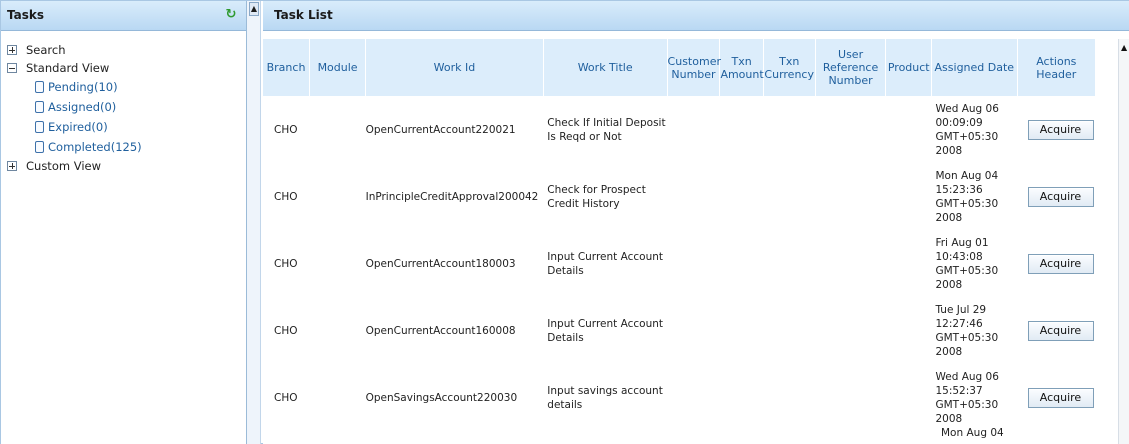 This screenshot has height=444, width=1129. I want to click on assigned-date-cell: Tue Jul 29 12:27:46 GMT+05:30 2008, so click(967, 330).